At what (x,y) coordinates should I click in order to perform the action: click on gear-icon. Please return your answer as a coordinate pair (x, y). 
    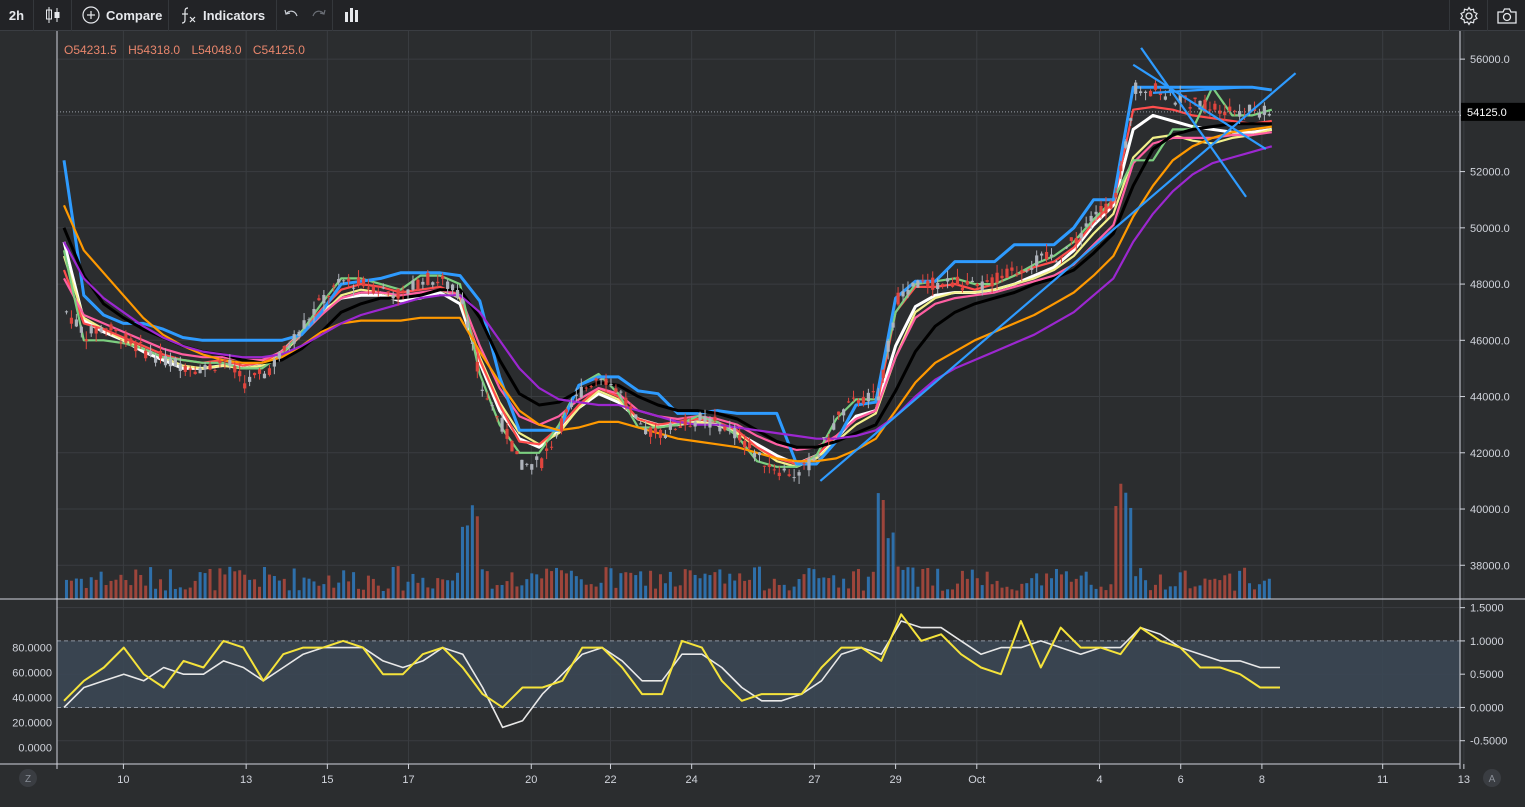
    Looking at the image, I should click on (1469, 15).